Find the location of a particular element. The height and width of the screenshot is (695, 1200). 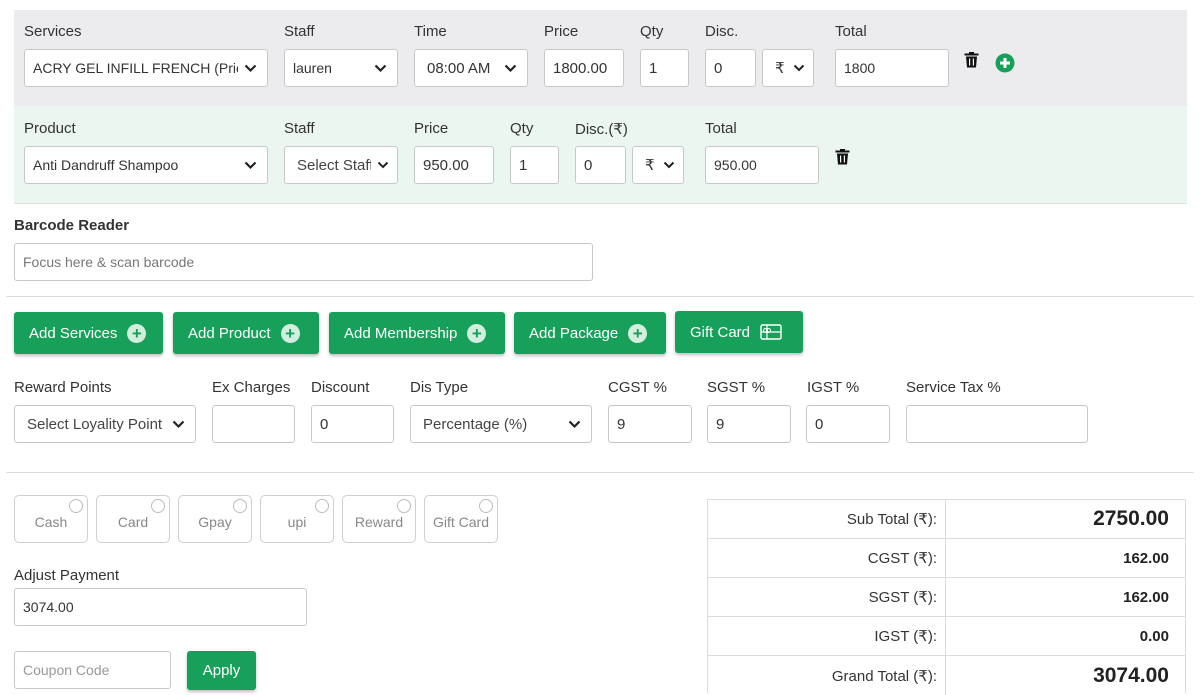

product-price-label: Price is located at coordinates (431, 128).